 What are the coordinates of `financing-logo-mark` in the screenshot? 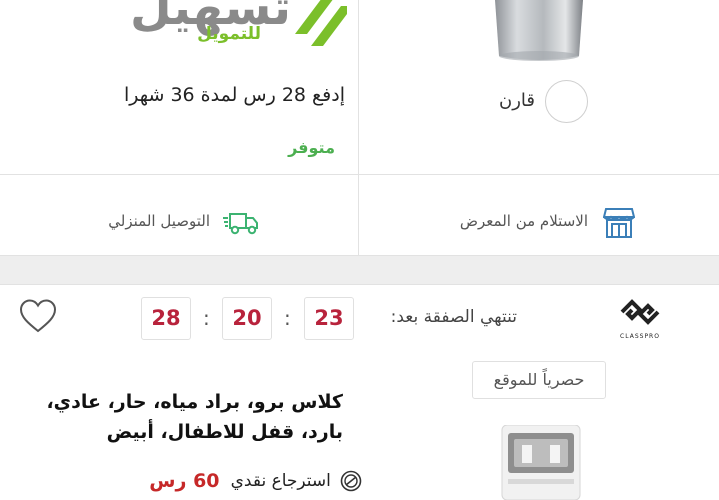 It's located at (321, 23).